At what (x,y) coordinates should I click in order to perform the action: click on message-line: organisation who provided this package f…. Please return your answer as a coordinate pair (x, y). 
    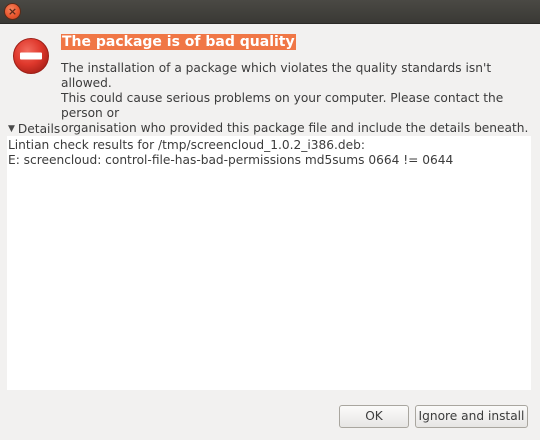
    Looking at the image, I should click on (295, 128).